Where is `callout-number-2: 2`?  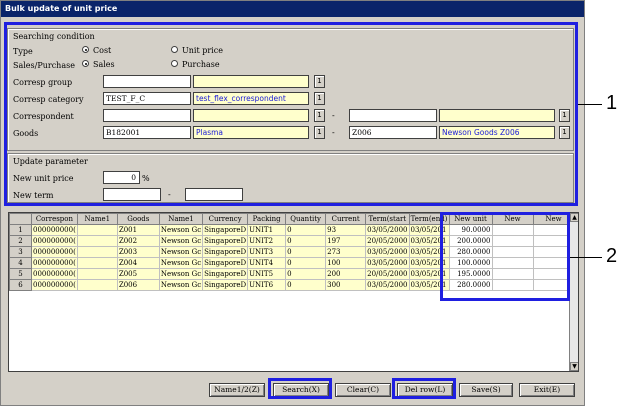
callout-number-2: 2 is located at coordinates (612, 256).